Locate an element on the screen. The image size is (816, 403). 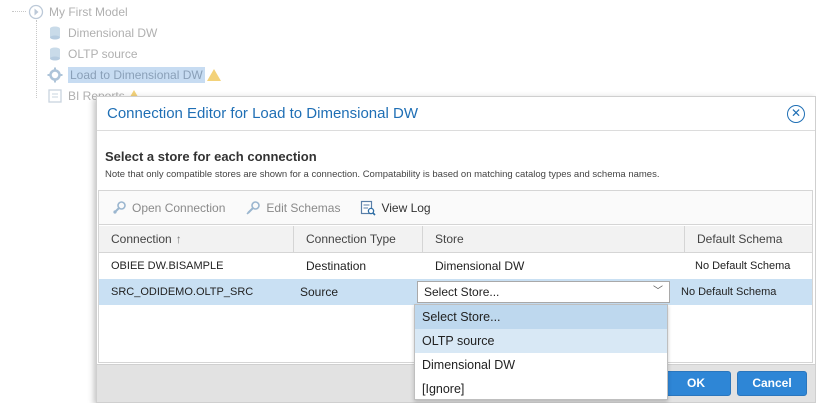
cell-connection: SRC_ODIDEMO.OLTP_SRC is located at coordinates (182, 292).